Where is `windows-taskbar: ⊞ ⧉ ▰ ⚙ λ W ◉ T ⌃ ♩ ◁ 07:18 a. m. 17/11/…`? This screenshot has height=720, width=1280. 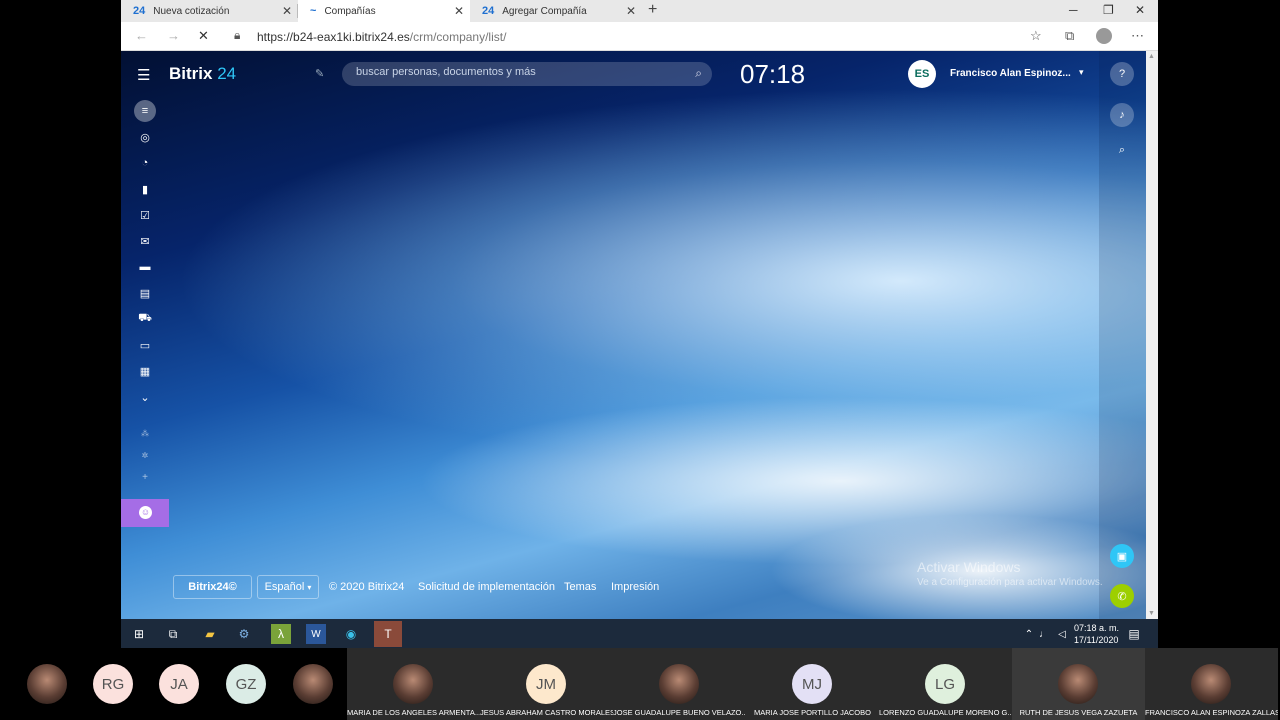
windows-taskbar: ⊞ ⧉ ▰ ⚙ λ W ◉ T ⌃ ♩ ◁ 07:18 a. m. 17/11/… is located at coordinates (639, 633).